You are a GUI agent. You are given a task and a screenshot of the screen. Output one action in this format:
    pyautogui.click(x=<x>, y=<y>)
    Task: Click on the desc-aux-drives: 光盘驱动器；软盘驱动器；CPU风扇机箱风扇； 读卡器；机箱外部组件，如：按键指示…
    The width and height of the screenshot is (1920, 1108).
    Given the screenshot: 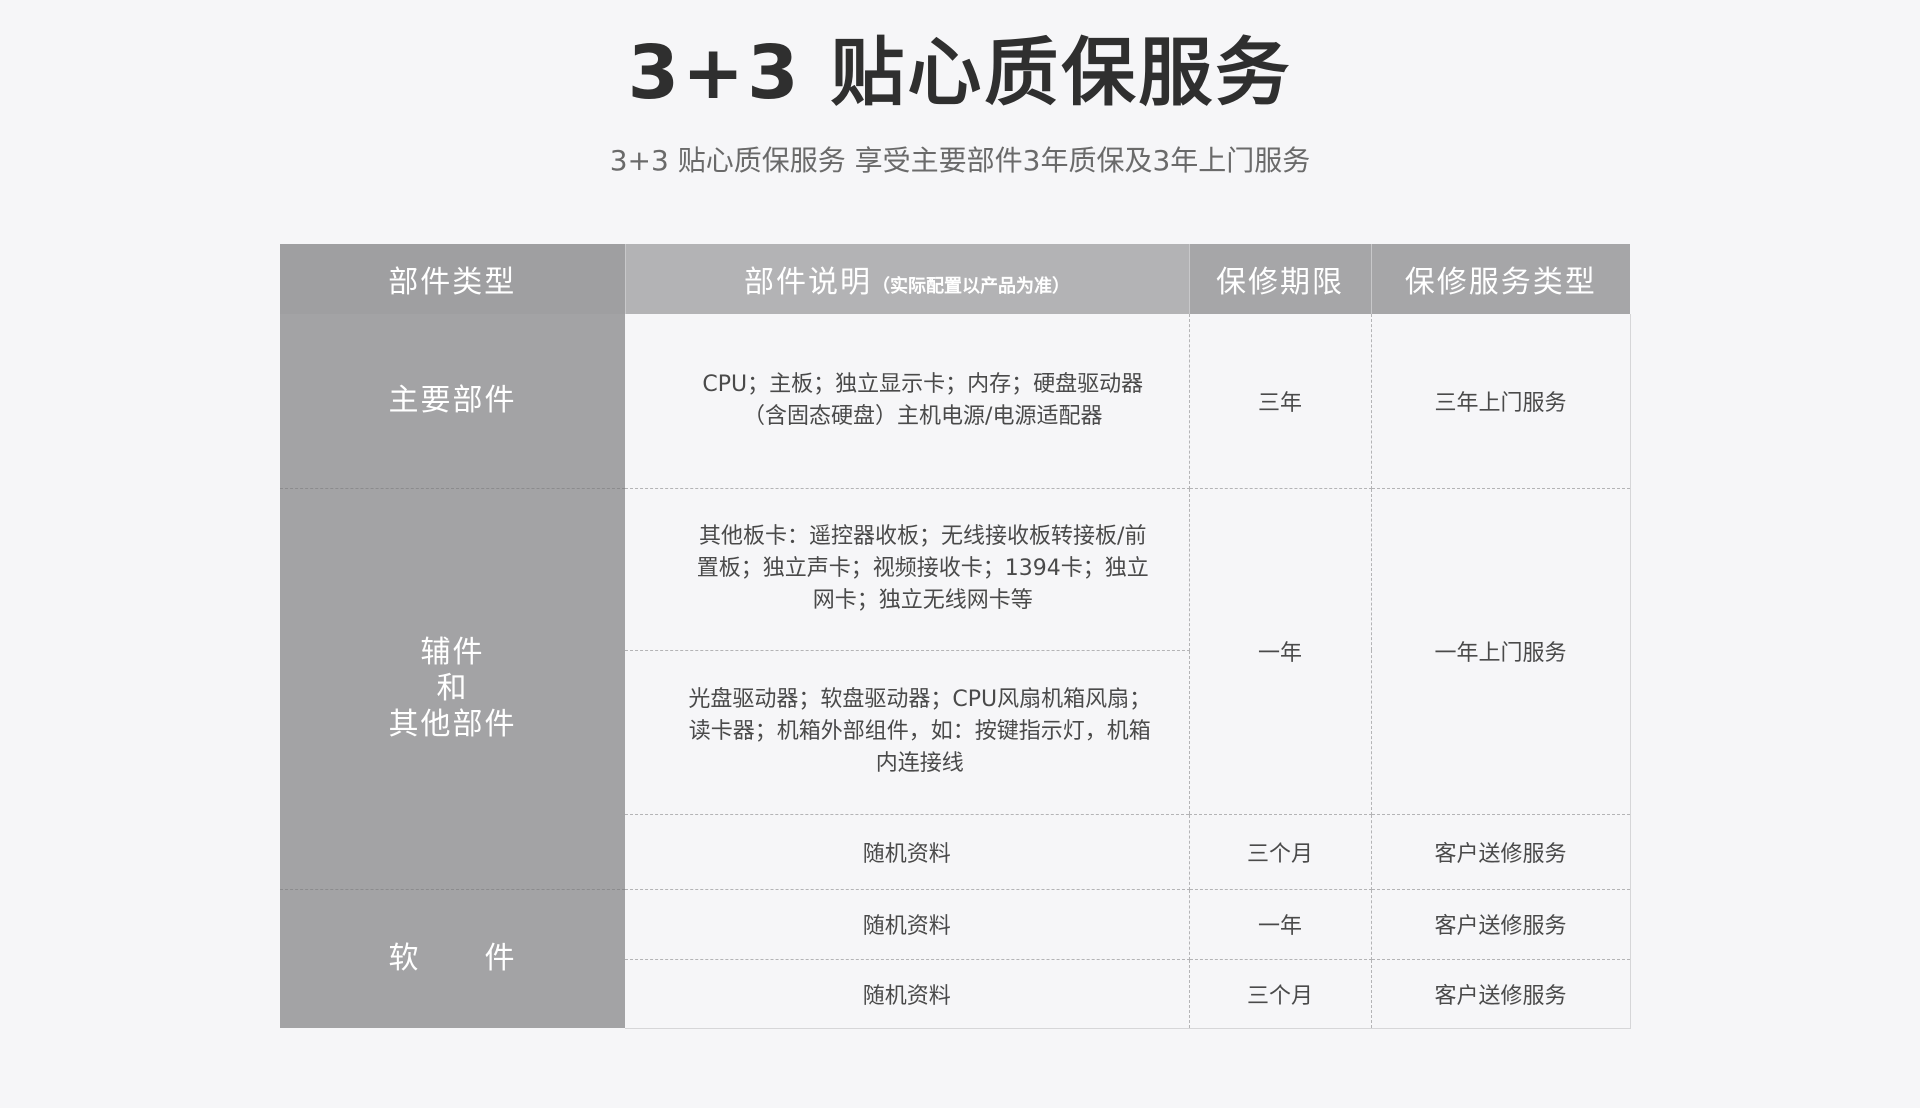 What is the action you would take?
    pyautogui.click(x=907, y=732)
    